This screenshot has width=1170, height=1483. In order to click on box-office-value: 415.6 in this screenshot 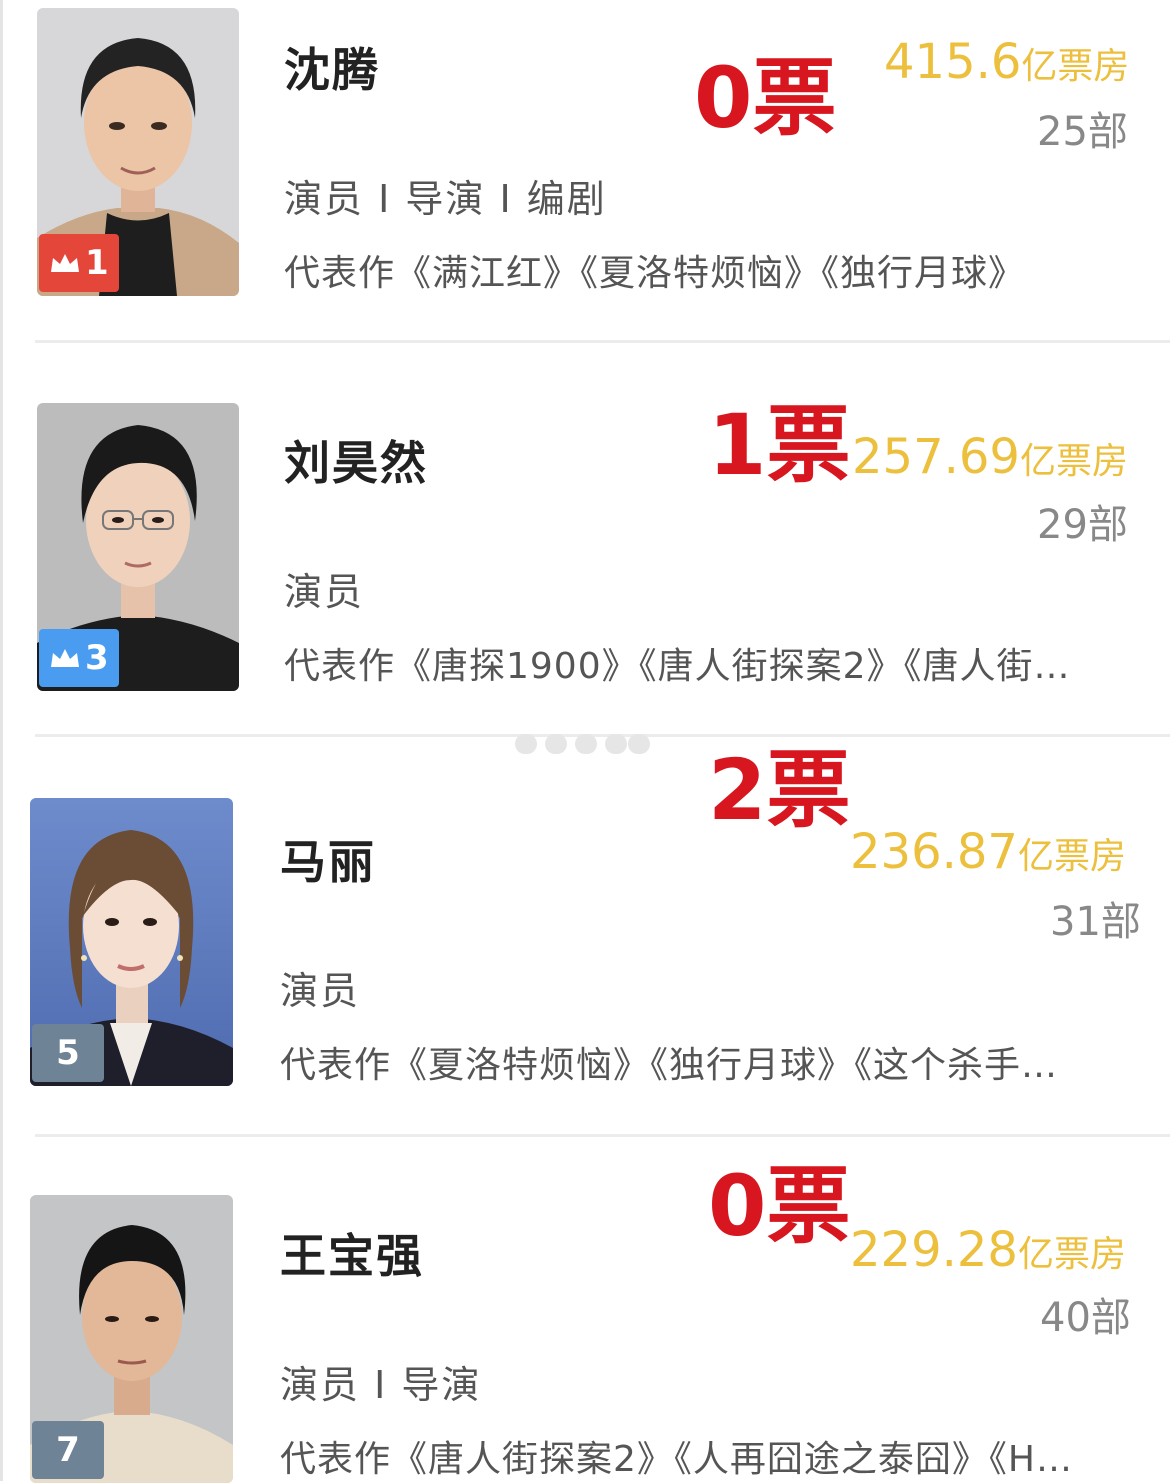, I will do `click(953, 62)`.